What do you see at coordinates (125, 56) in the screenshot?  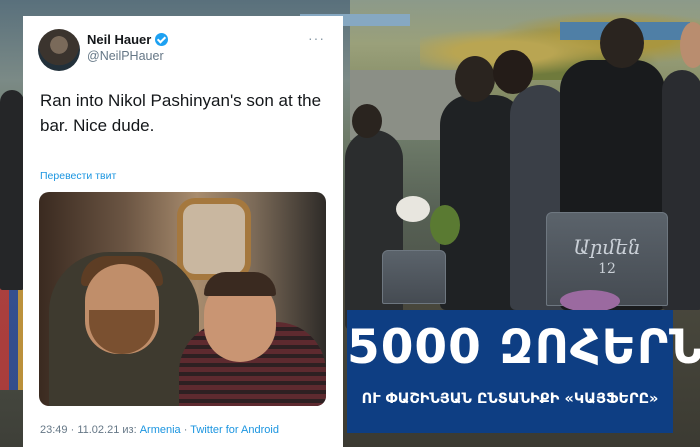 I see `author-handle: @NeilPHauer` at bounding box center [125, 56].